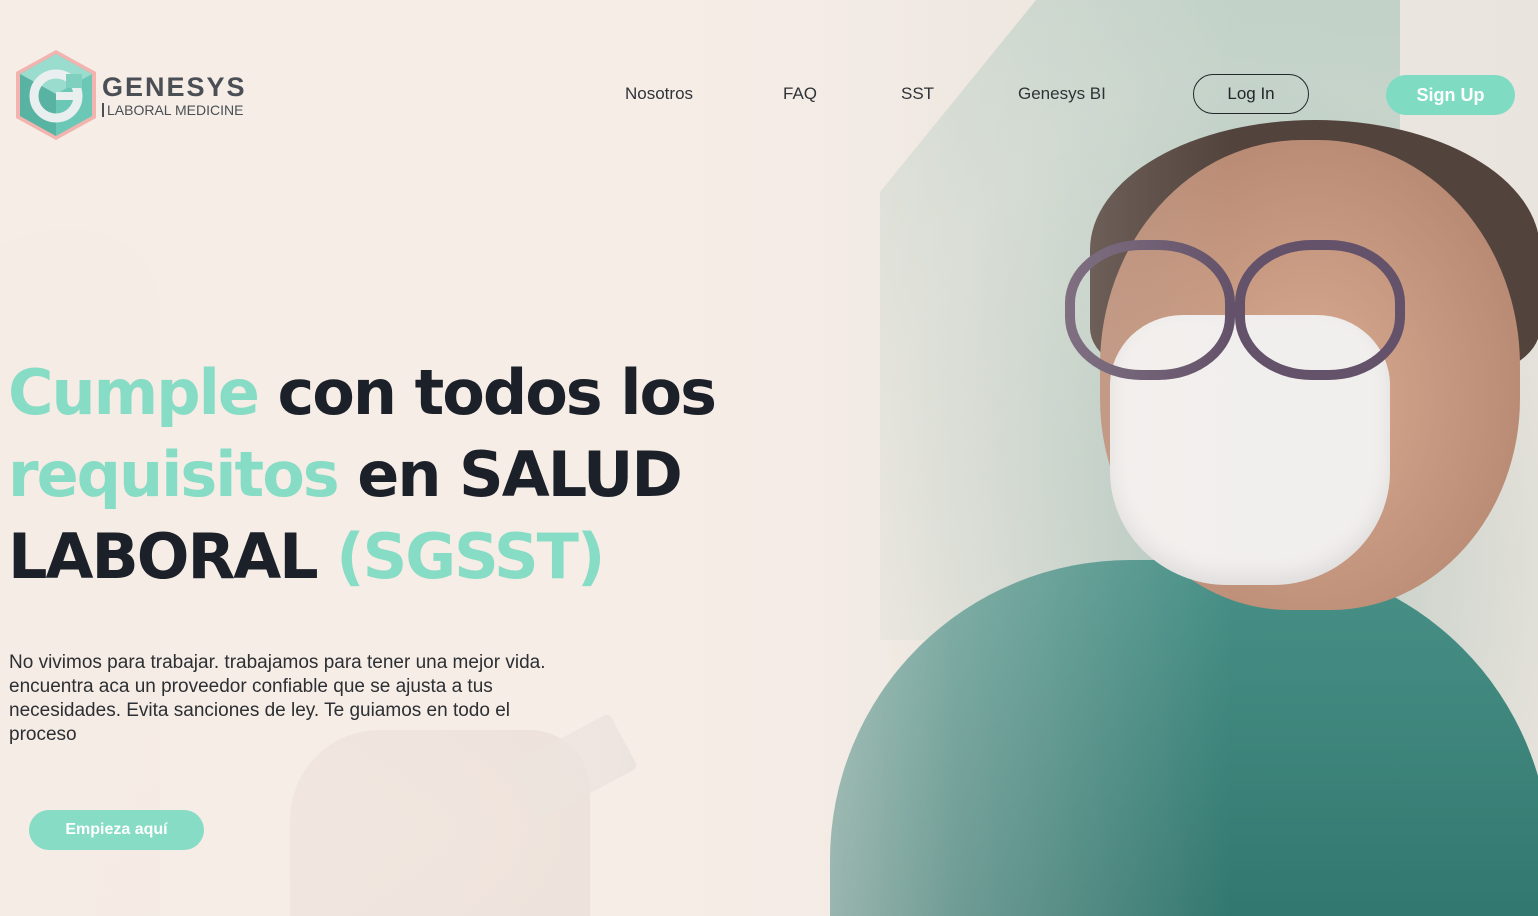  What do you see at coordinates (659, 94) in the screenshot?
I see `nav-item-nosotros: Nosotros` at bounding box center [659, 94].